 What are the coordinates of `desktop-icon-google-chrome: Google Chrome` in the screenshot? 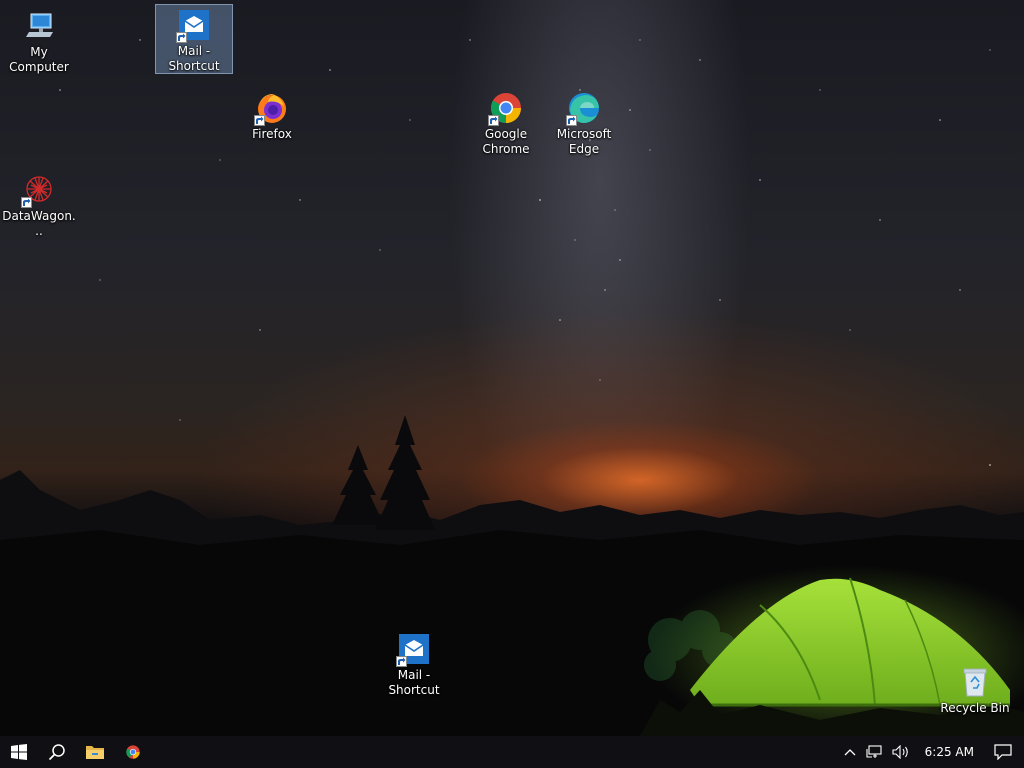 It's located at (506, 124).